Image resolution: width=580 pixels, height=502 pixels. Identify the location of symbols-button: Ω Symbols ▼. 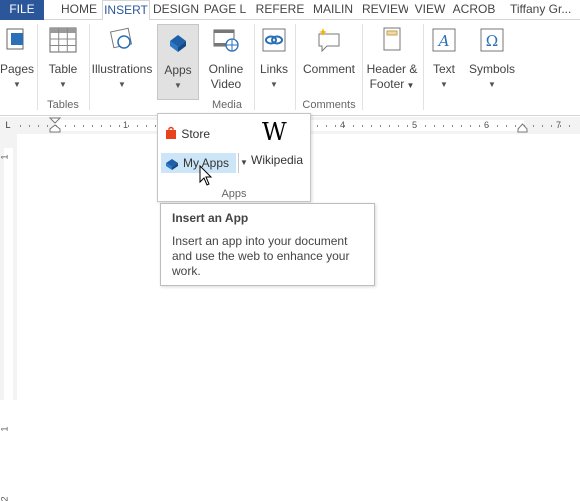
(492, 65).